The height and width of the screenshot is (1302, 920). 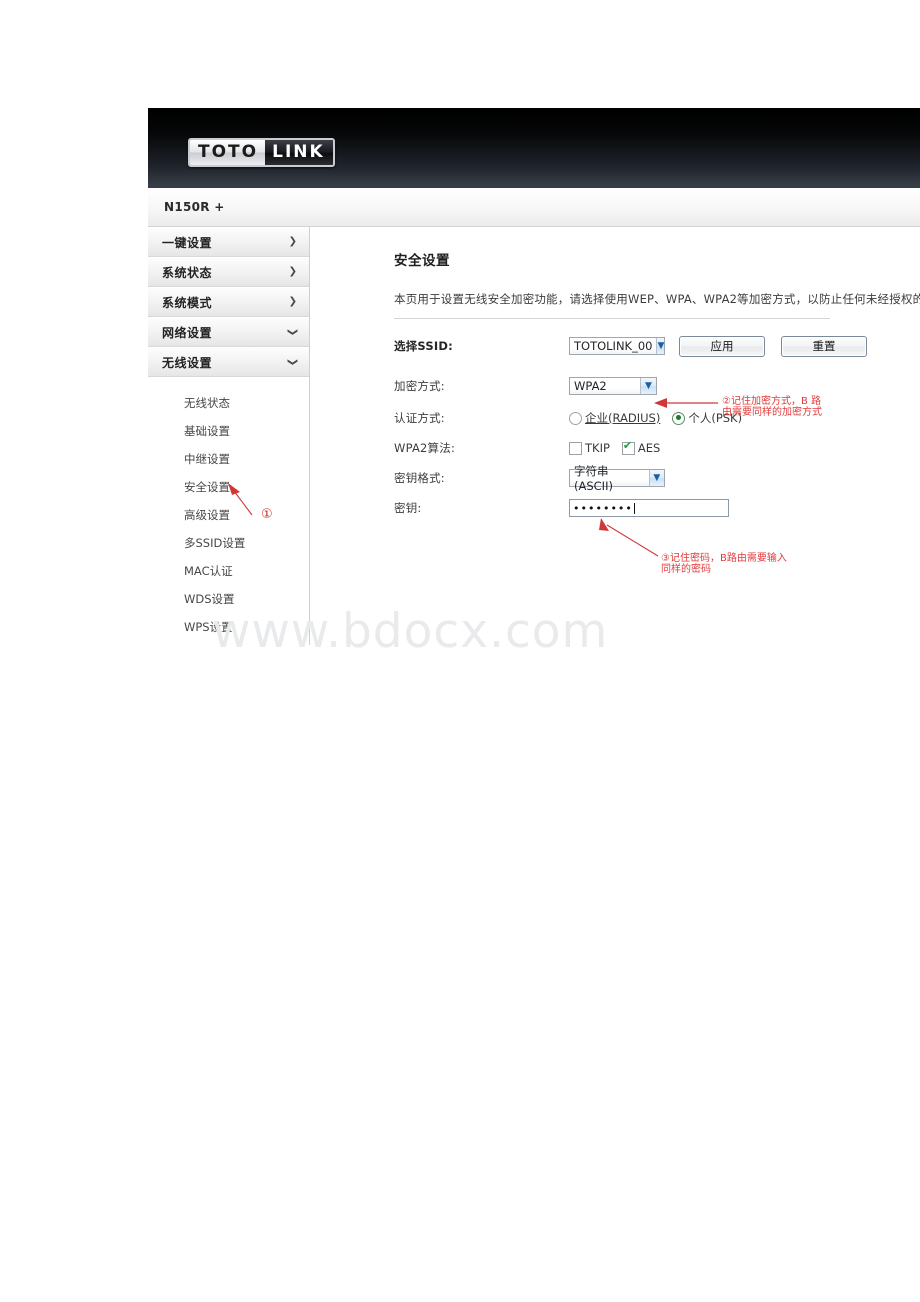 I want to click on page-title: 安全设置, so click(x=422, y=261).